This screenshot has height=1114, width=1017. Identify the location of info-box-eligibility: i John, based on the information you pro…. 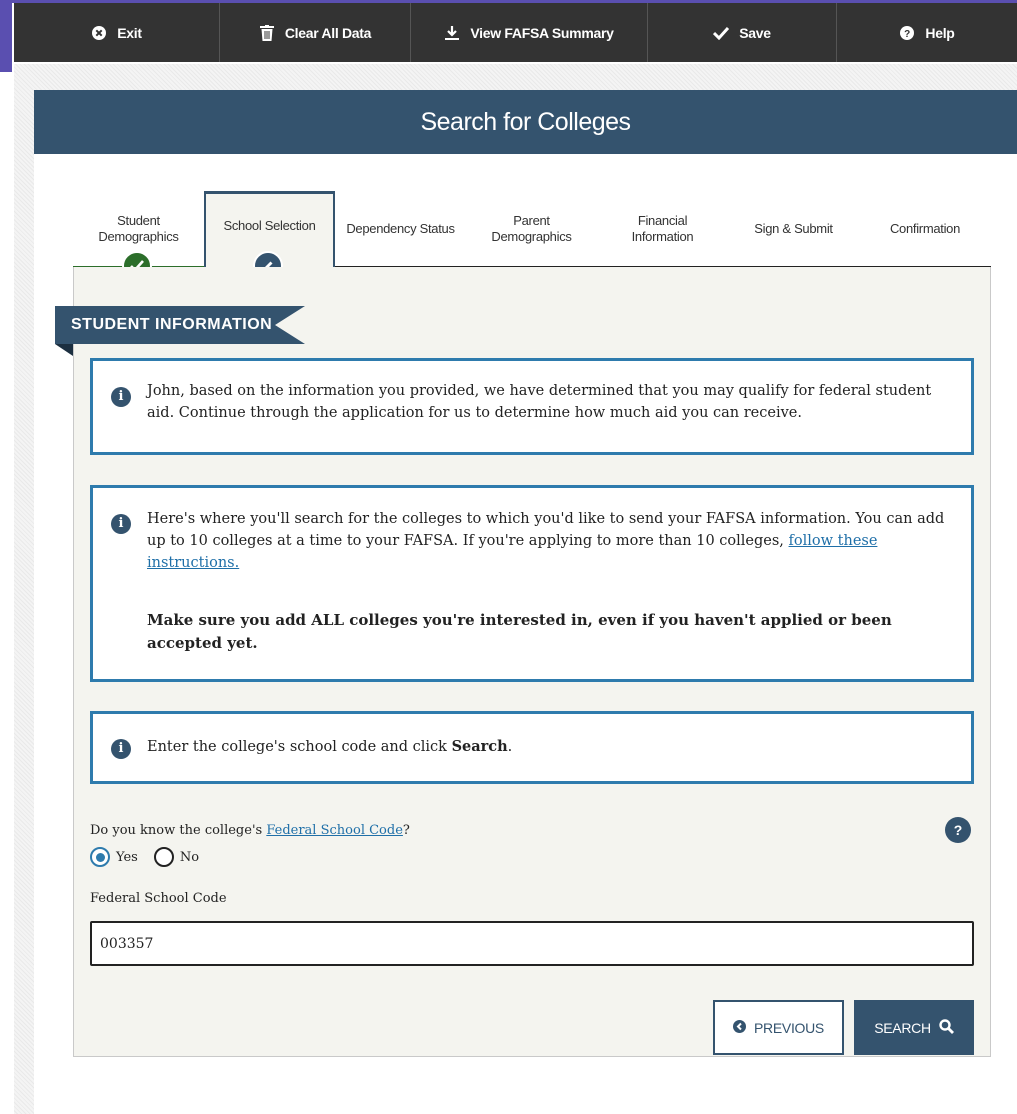
(532, 406).